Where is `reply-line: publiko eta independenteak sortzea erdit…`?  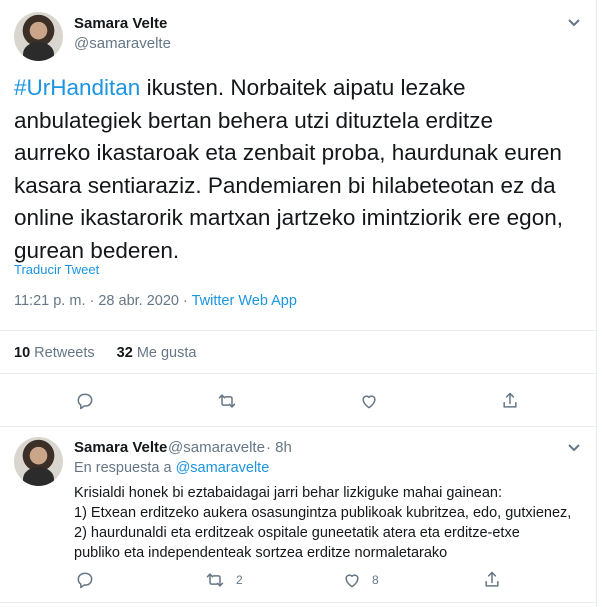
reply-line: publiko eta independenteak sortzea erdit… is located at coordinates (261, 553).